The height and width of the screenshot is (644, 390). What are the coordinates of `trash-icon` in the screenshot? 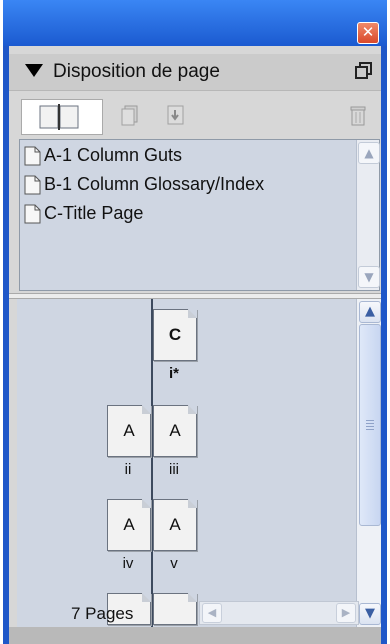 It's located at (358, 115).